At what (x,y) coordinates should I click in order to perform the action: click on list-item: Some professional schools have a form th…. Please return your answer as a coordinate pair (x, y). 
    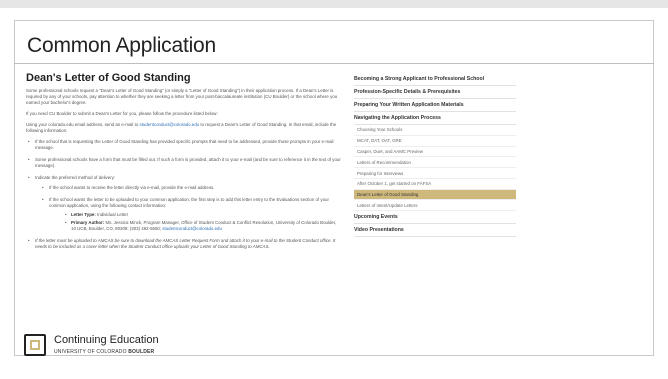
    Looking at the image, I should click on (183, 163).